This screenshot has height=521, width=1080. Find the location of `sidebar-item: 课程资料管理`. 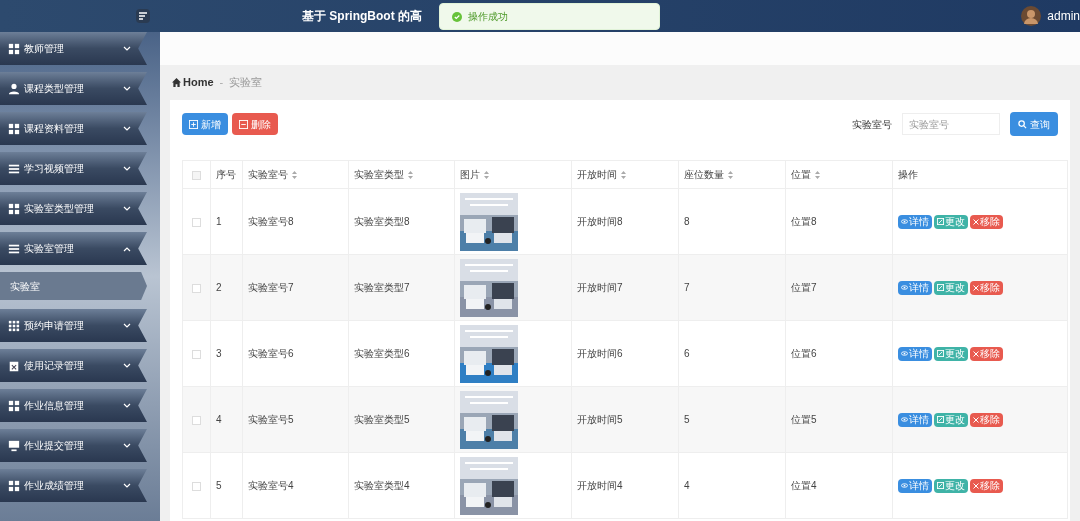

sidebar-item: 课程资料管理 is located at coordinates (73, 128).